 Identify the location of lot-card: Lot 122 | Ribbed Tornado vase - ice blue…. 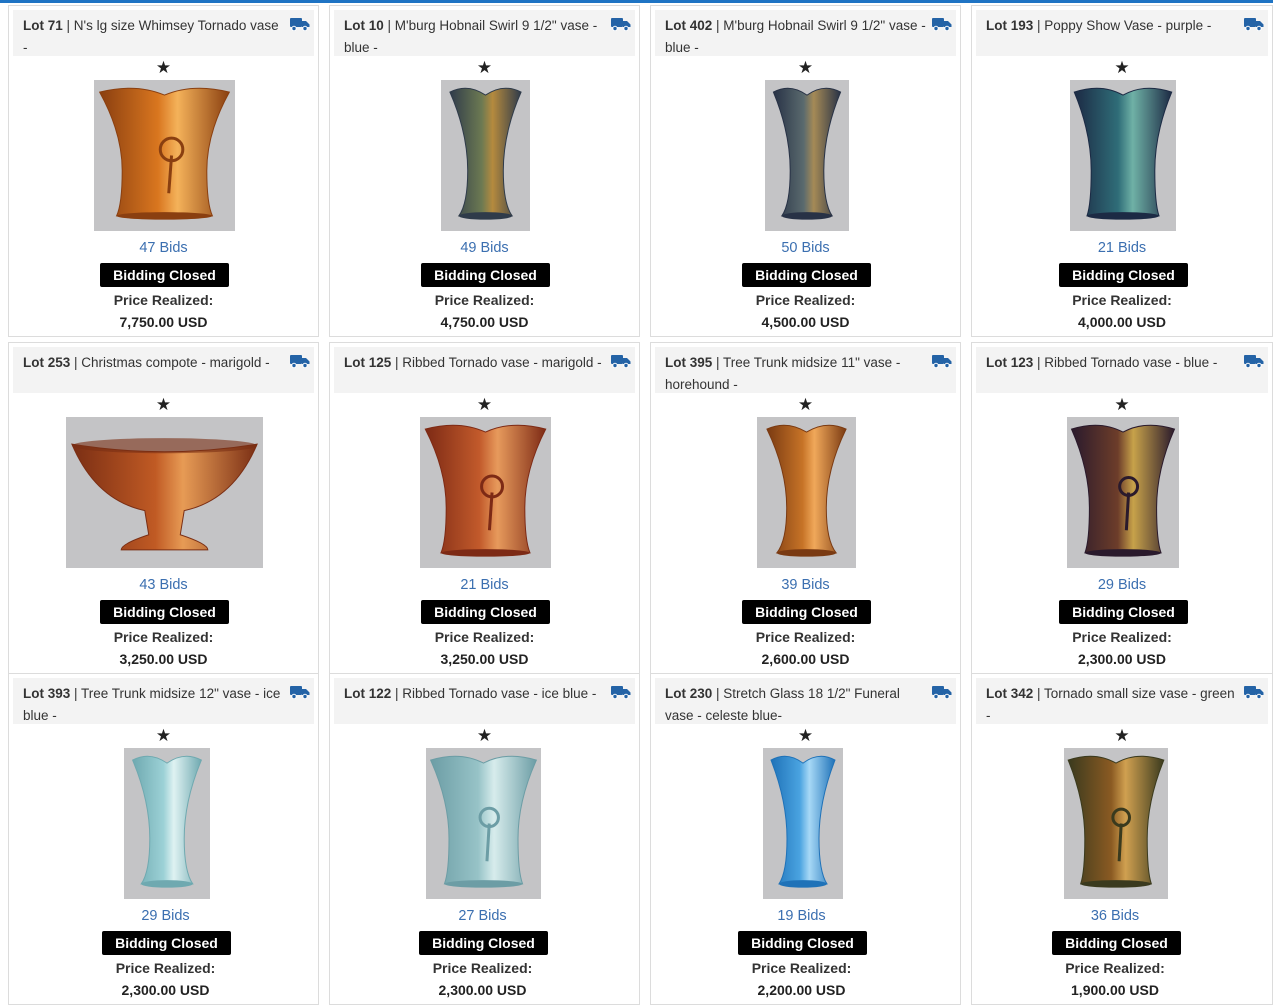
(484, 839).